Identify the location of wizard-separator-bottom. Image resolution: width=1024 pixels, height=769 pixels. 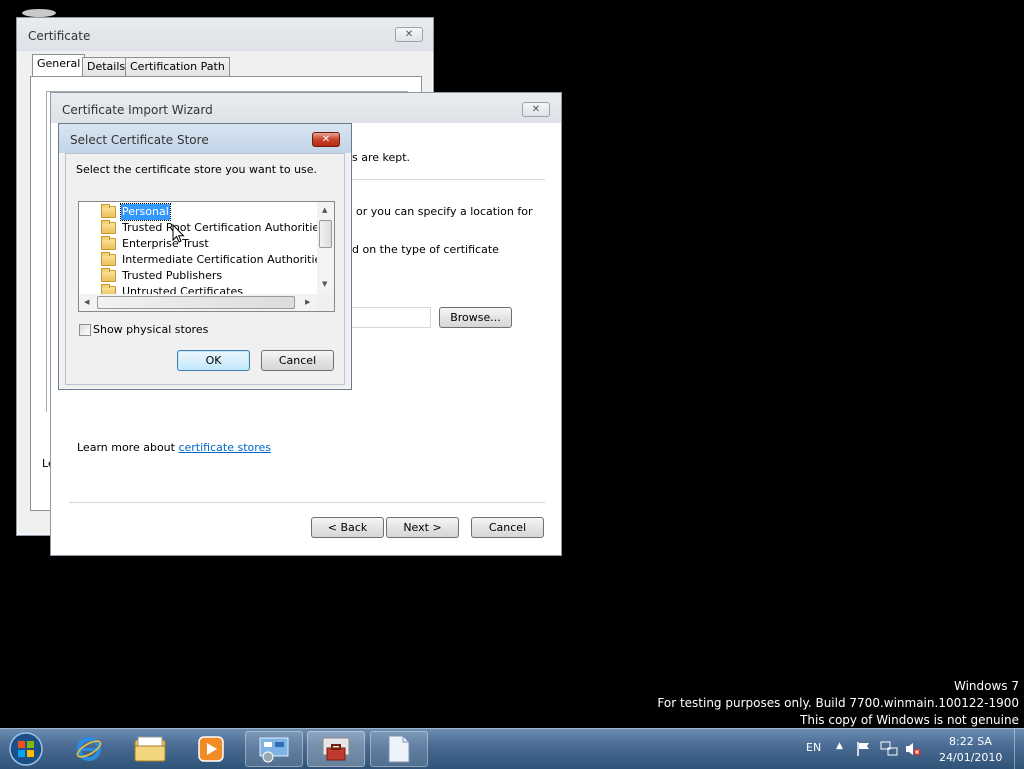
(307, 502).